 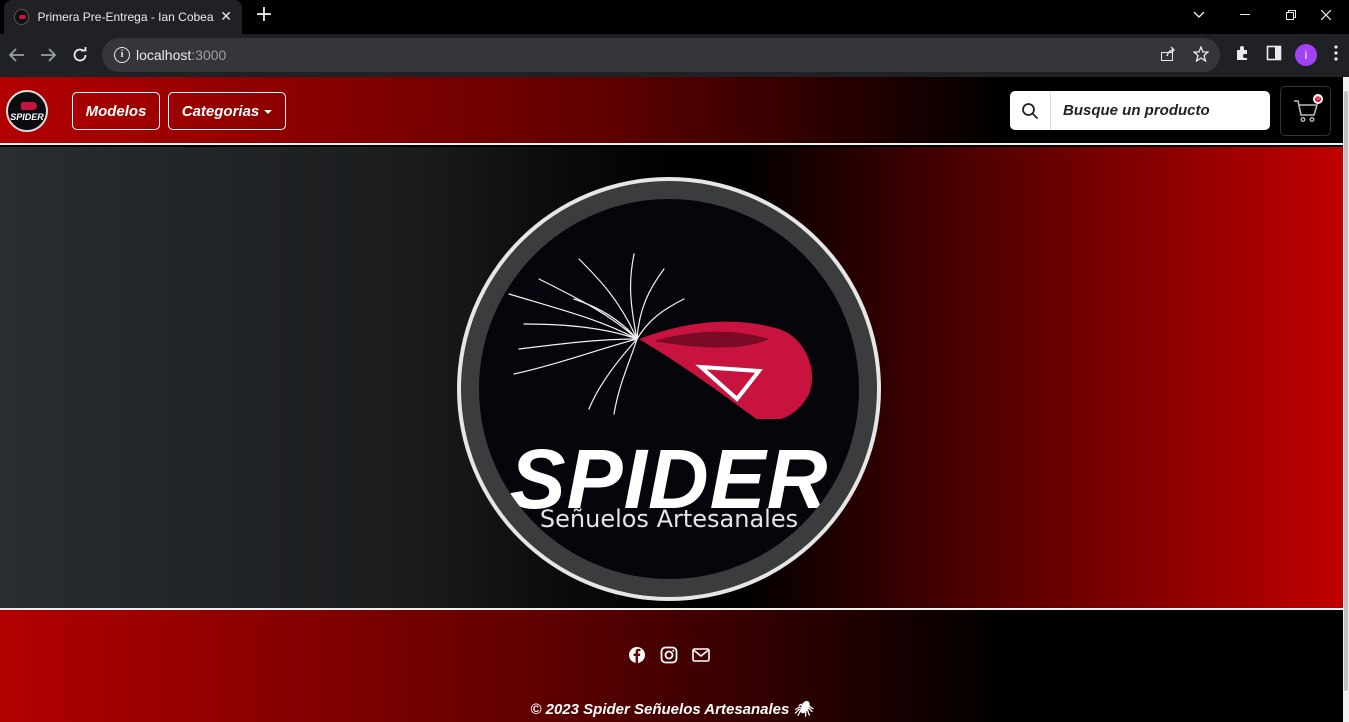 What do you see at coordinates (181, 55) in the screenshot?
I see `url-text: localhost:3000` at bounding box center [181, 55].